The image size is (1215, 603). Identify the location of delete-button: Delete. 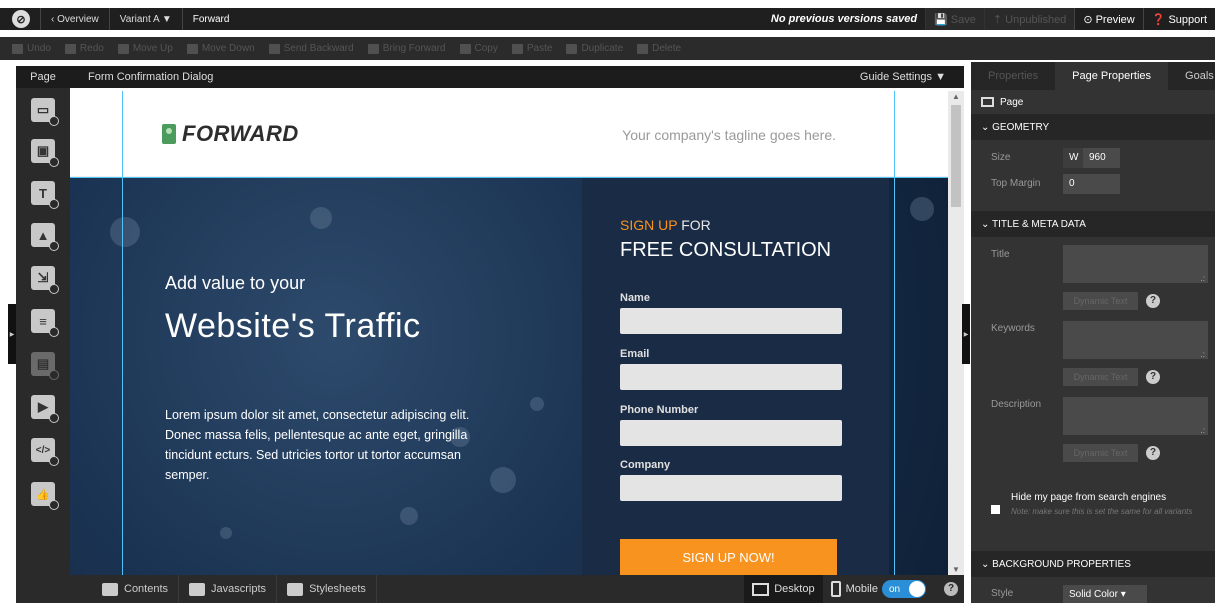
(659, 48).